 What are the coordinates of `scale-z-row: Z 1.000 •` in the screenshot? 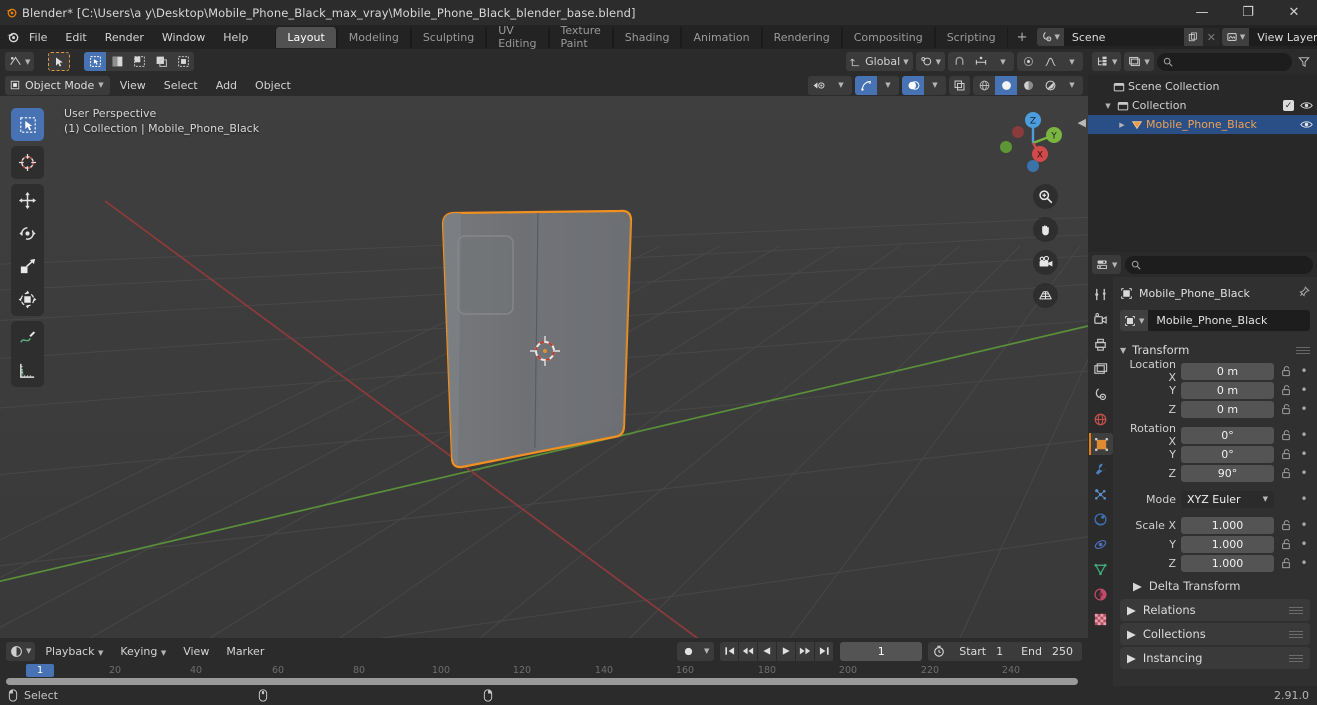 It's located at (1215, 563).